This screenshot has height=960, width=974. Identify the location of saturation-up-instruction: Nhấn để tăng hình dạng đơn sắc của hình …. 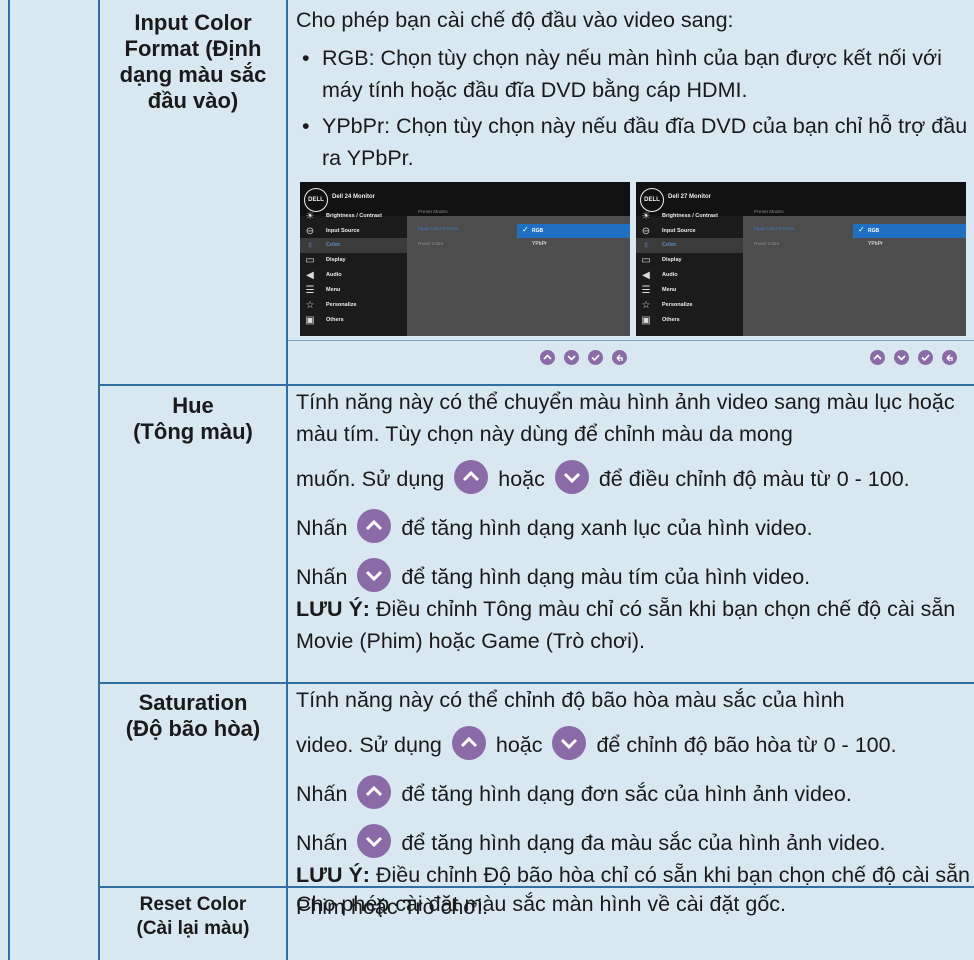
(634, 792).